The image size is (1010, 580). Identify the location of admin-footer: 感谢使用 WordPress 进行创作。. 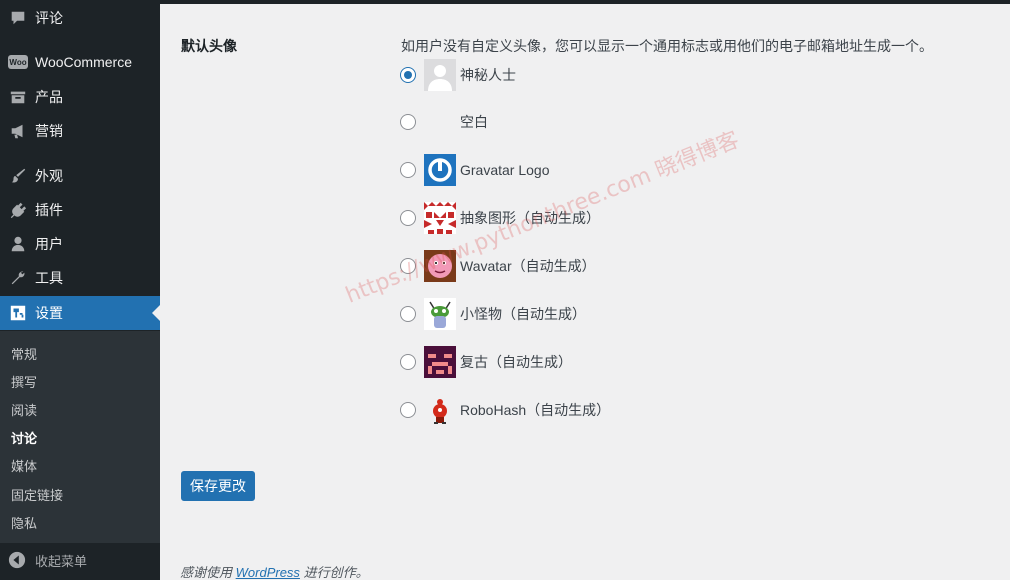
(274, 571).